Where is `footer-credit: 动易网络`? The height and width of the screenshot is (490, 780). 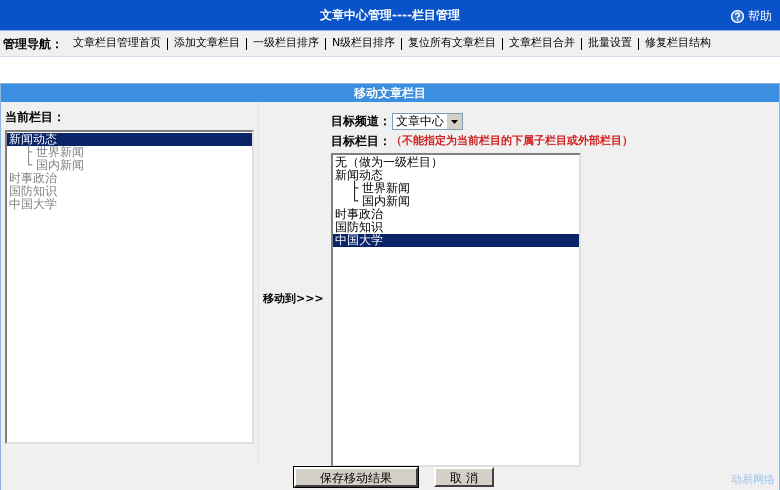 footer-credit: 动易网络 is located at coordinates (753, 480).